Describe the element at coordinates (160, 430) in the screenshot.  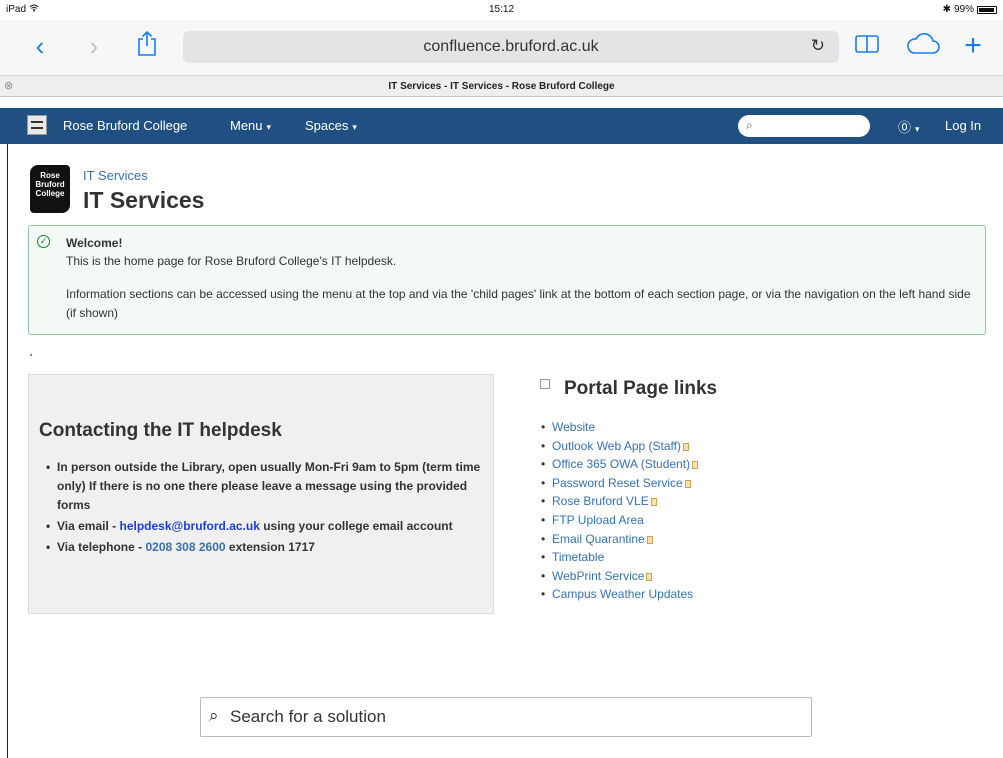
I see `contact-title: Contacting the IT helpdesk` at that location.